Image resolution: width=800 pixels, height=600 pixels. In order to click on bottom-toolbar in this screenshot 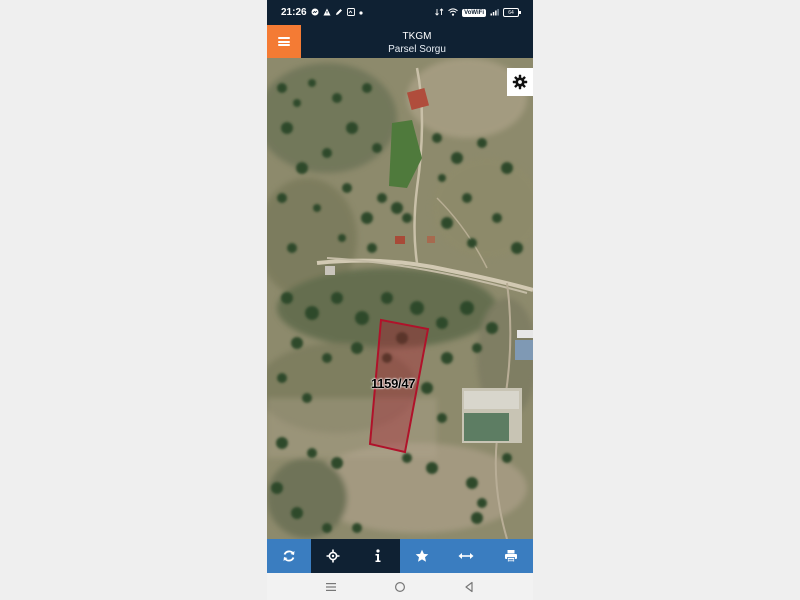, I will do `click(400, 556)`.